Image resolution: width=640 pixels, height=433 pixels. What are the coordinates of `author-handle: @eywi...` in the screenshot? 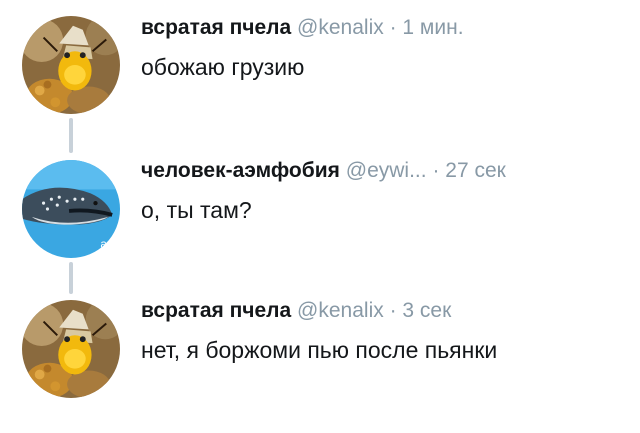 It's located at (386, 170).